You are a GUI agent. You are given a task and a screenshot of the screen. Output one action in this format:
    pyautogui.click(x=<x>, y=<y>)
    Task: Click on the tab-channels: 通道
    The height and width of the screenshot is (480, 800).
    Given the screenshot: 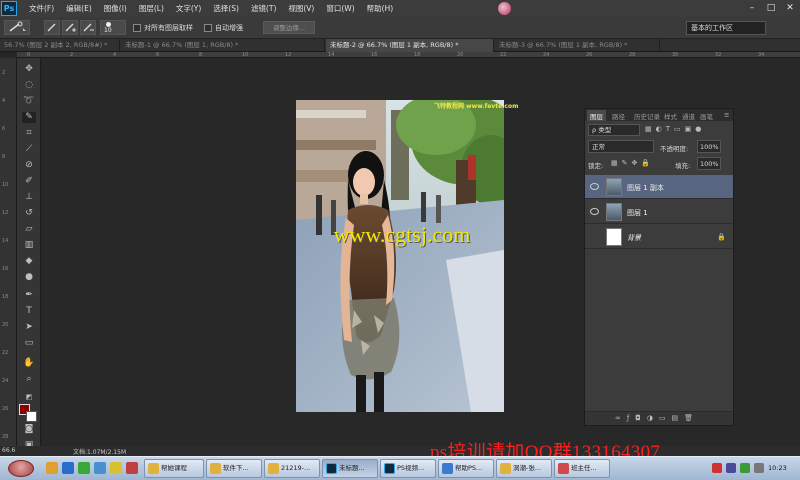 What is the action you would take?
    pyautogui.click(x=688, y=115)
    